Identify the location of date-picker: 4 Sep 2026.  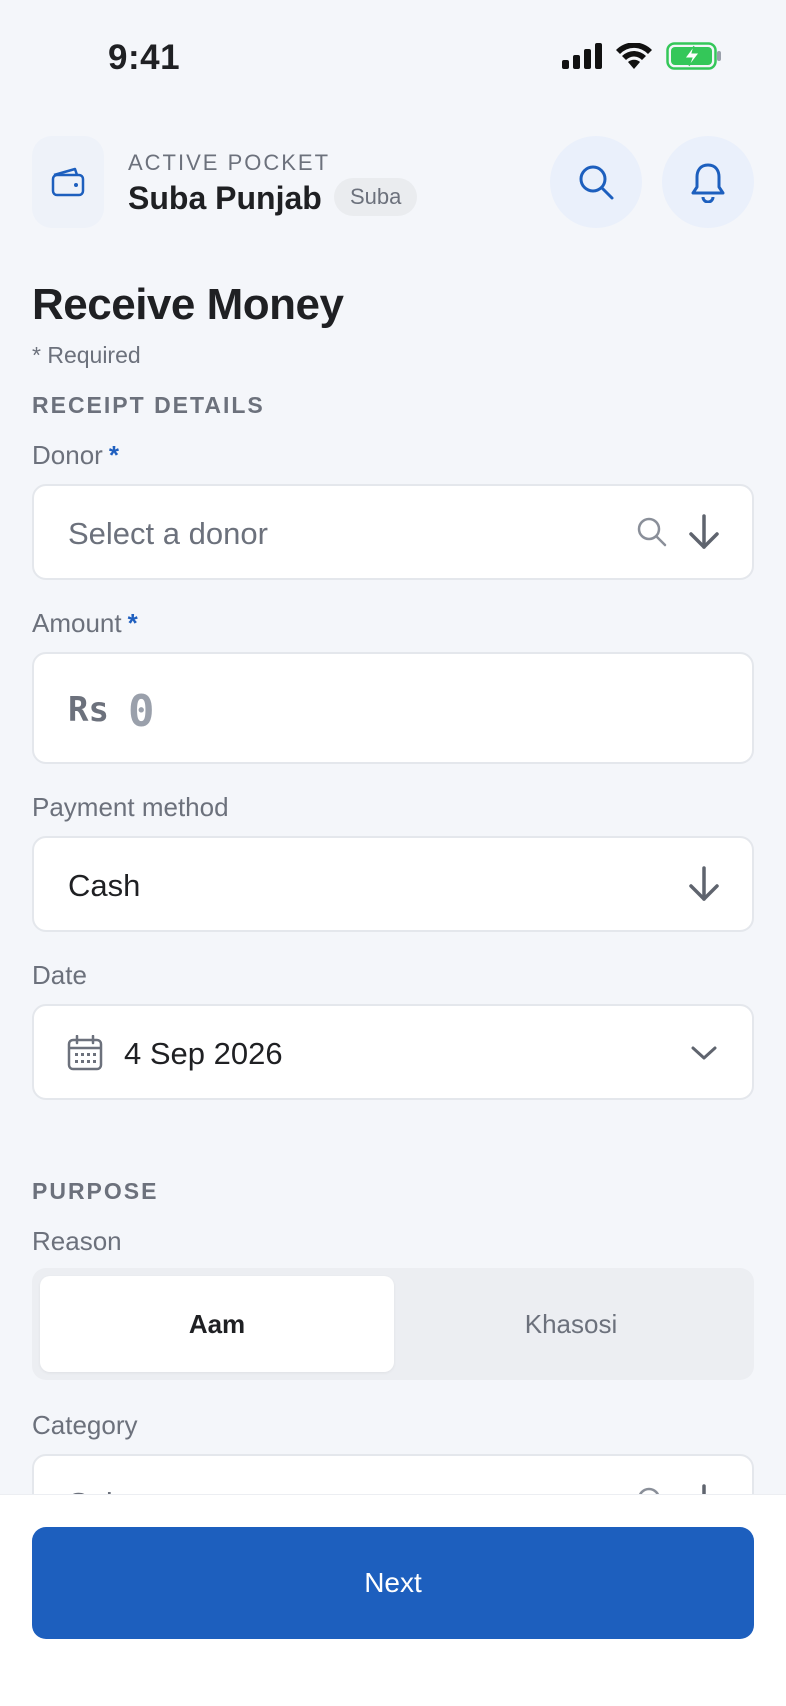
(393, 1052).